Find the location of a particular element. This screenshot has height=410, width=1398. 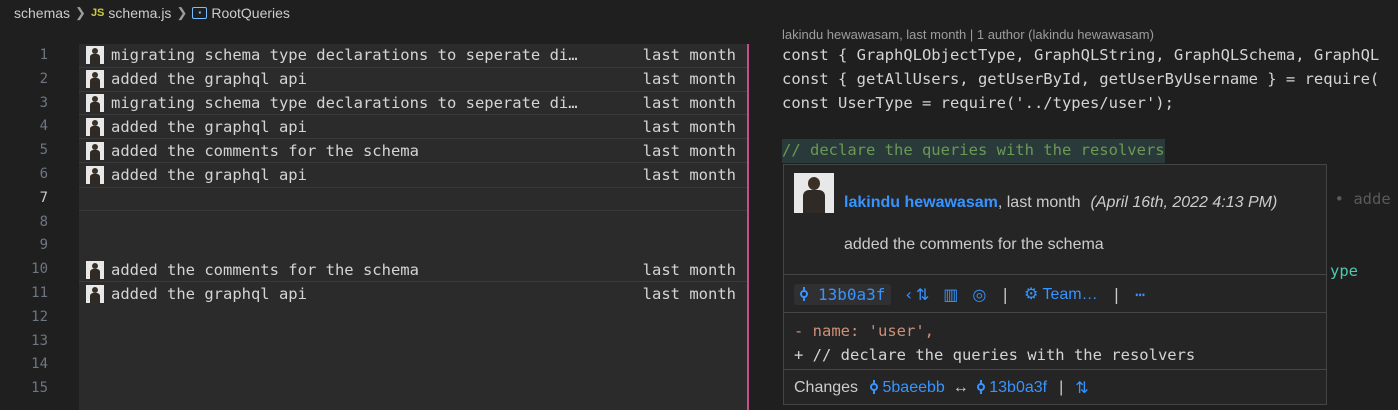

line-number: 8 is located at coordinates (43, 221).